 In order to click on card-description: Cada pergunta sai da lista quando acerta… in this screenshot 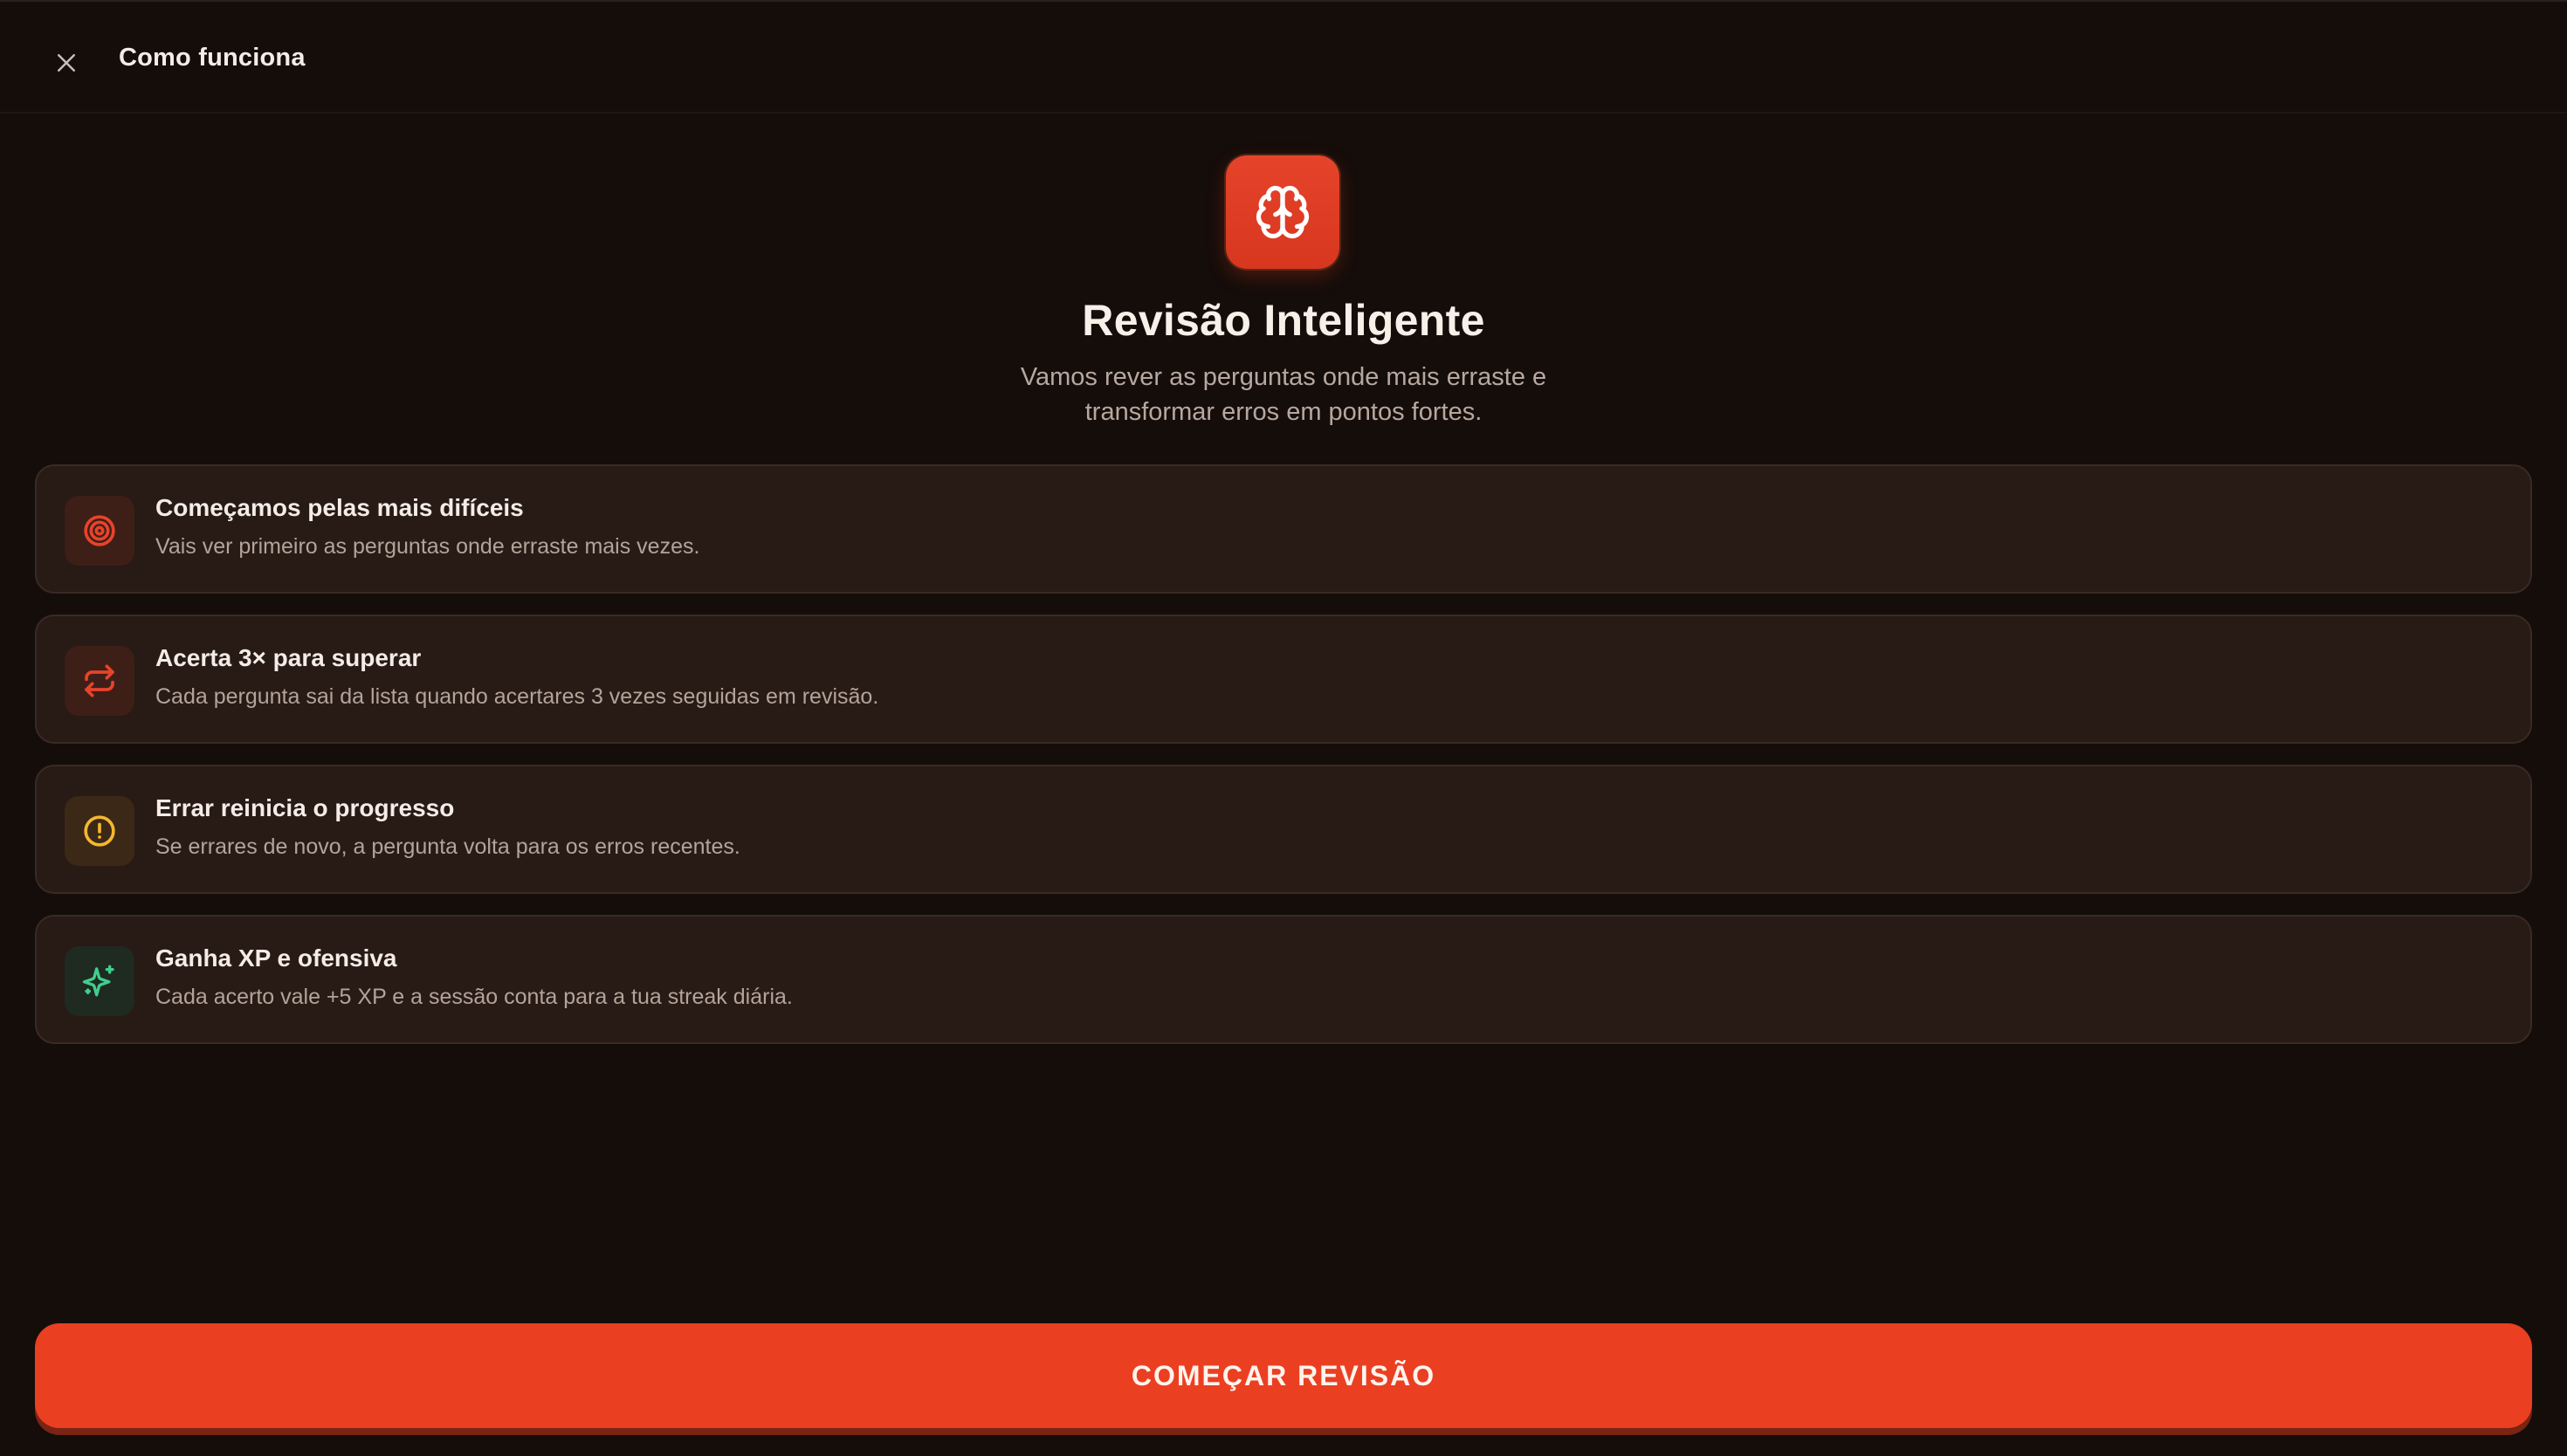, I will do `click(517, 696)`.